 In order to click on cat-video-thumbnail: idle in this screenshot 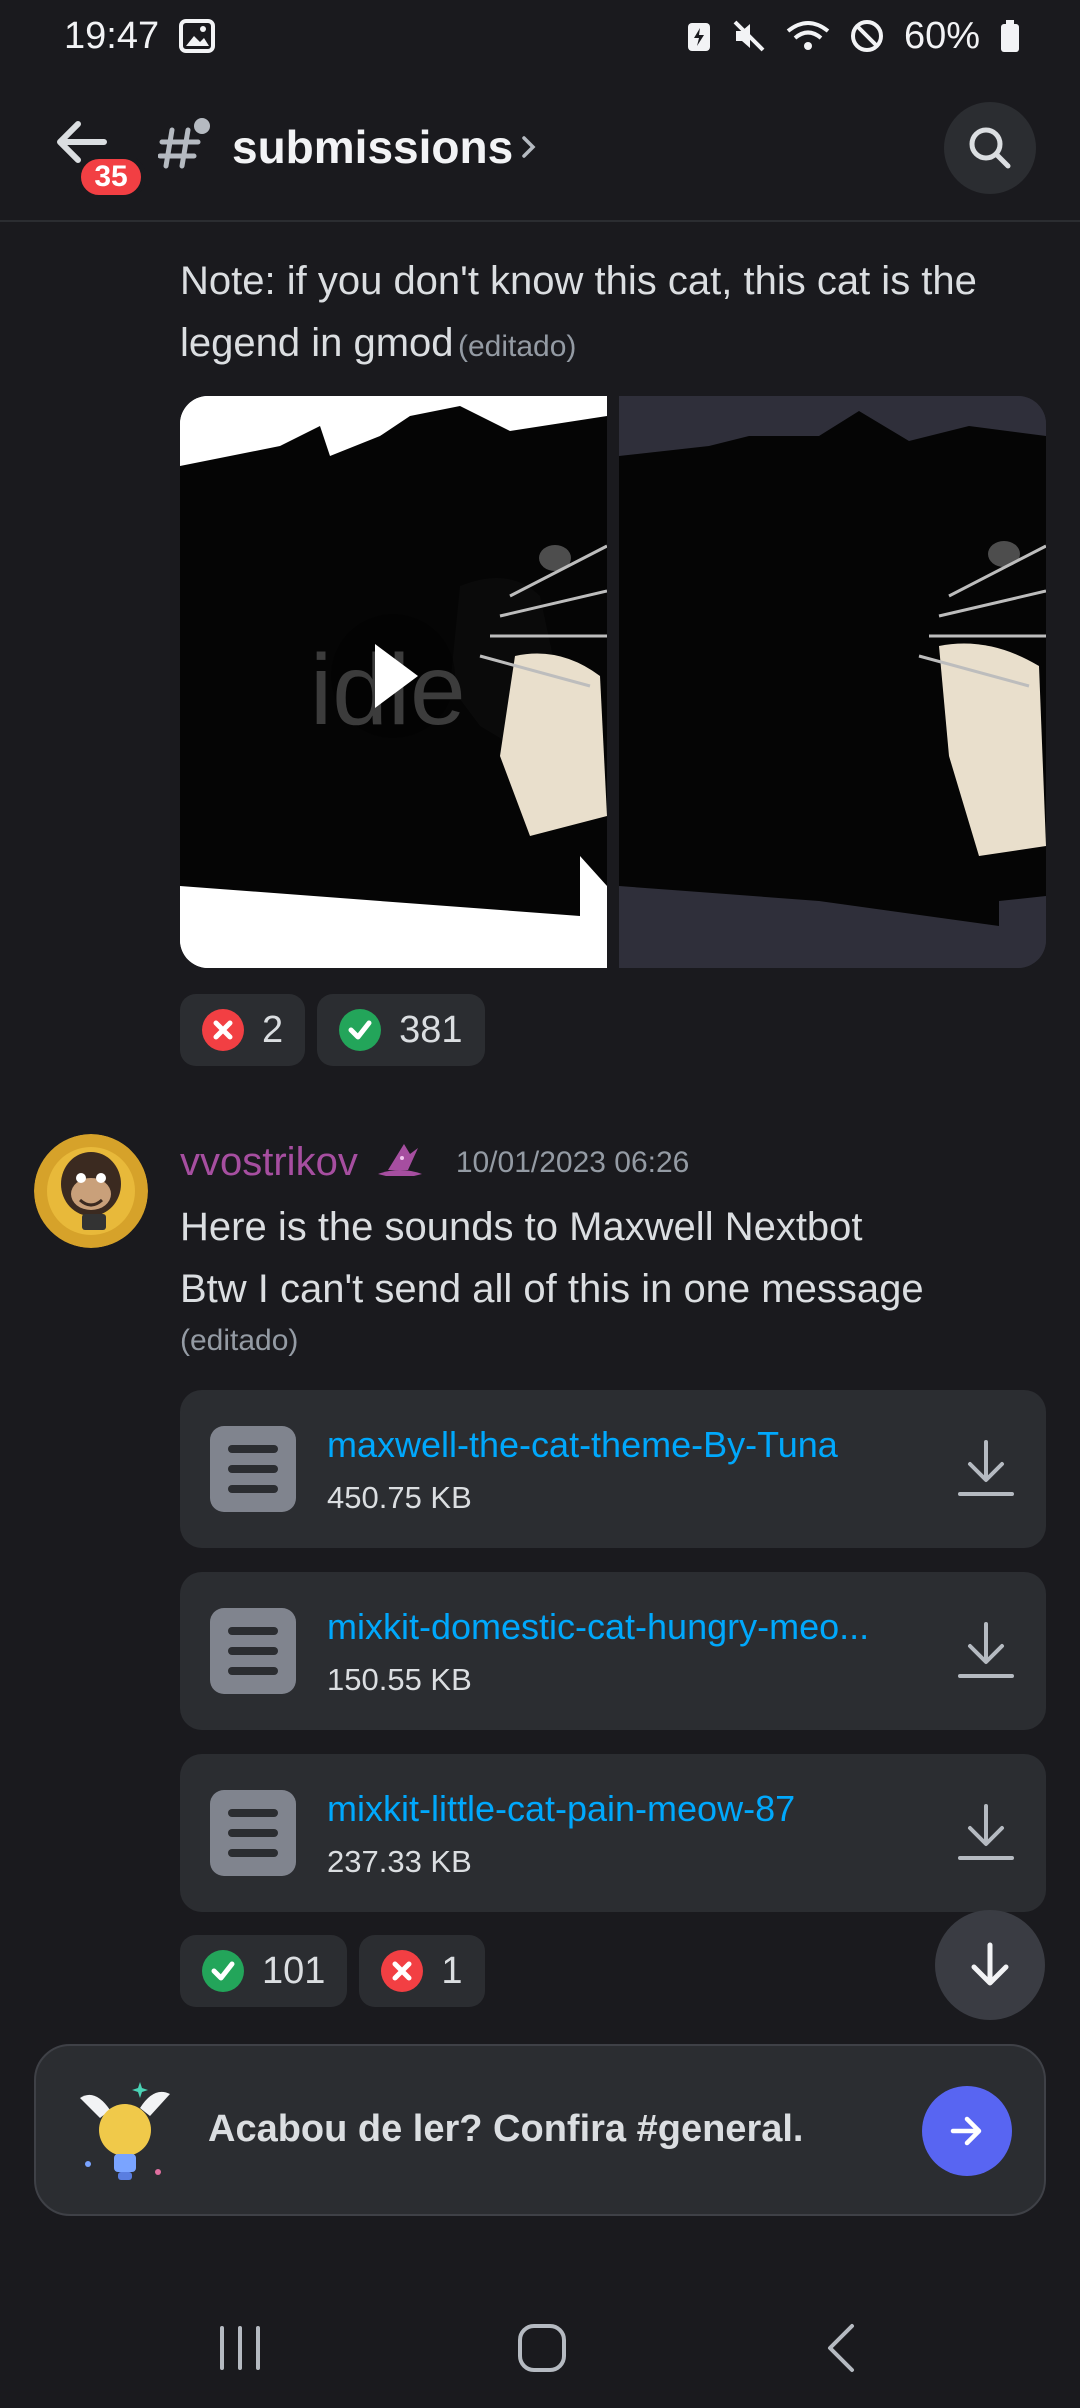, I will do `click(393, 682)`.